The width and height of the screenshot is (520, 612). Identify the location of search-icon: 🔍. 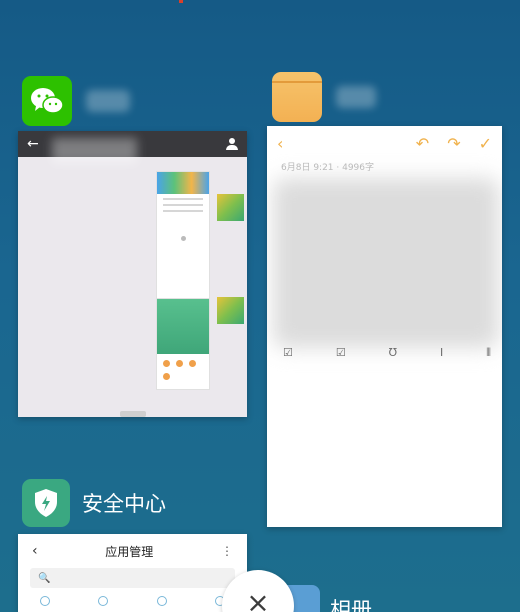
(44, 578).